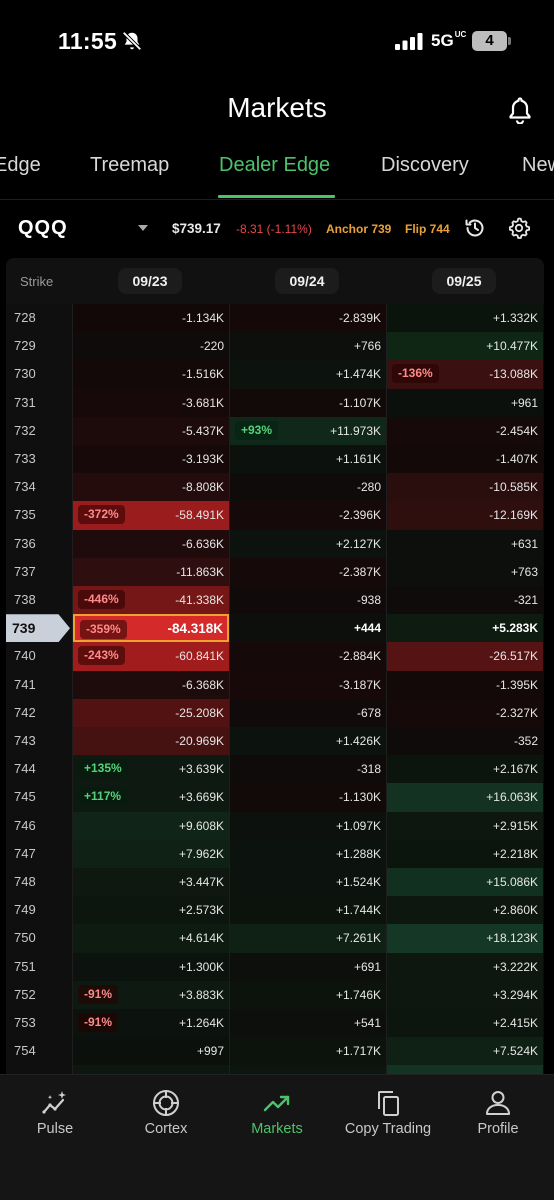 The width and height of the screenshot is (554, 1200). I want to click on exposure-cell: +2.127K, so click(308, 543).